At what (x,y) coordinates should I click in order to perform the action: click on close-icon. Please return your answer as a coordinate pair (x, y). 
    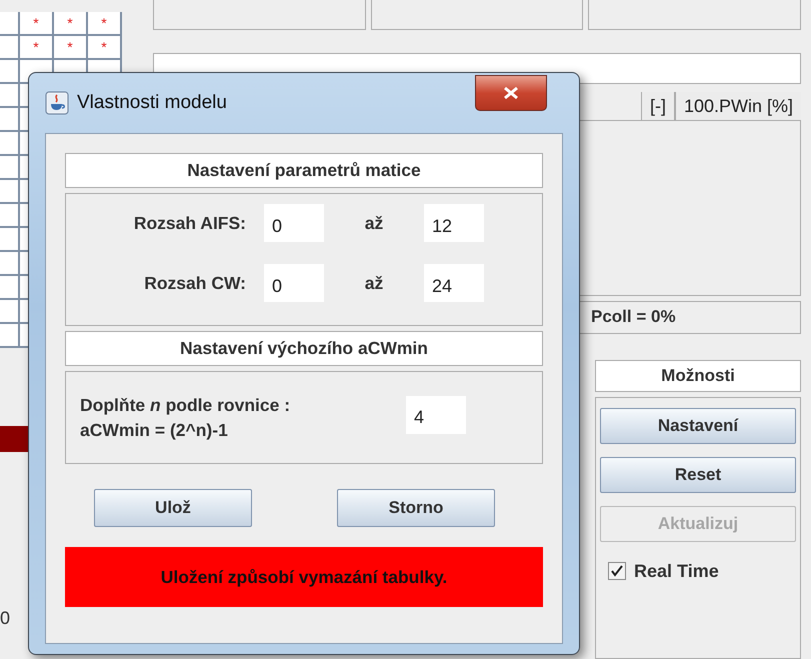
    Looking at the image, I should click on (511, 93).